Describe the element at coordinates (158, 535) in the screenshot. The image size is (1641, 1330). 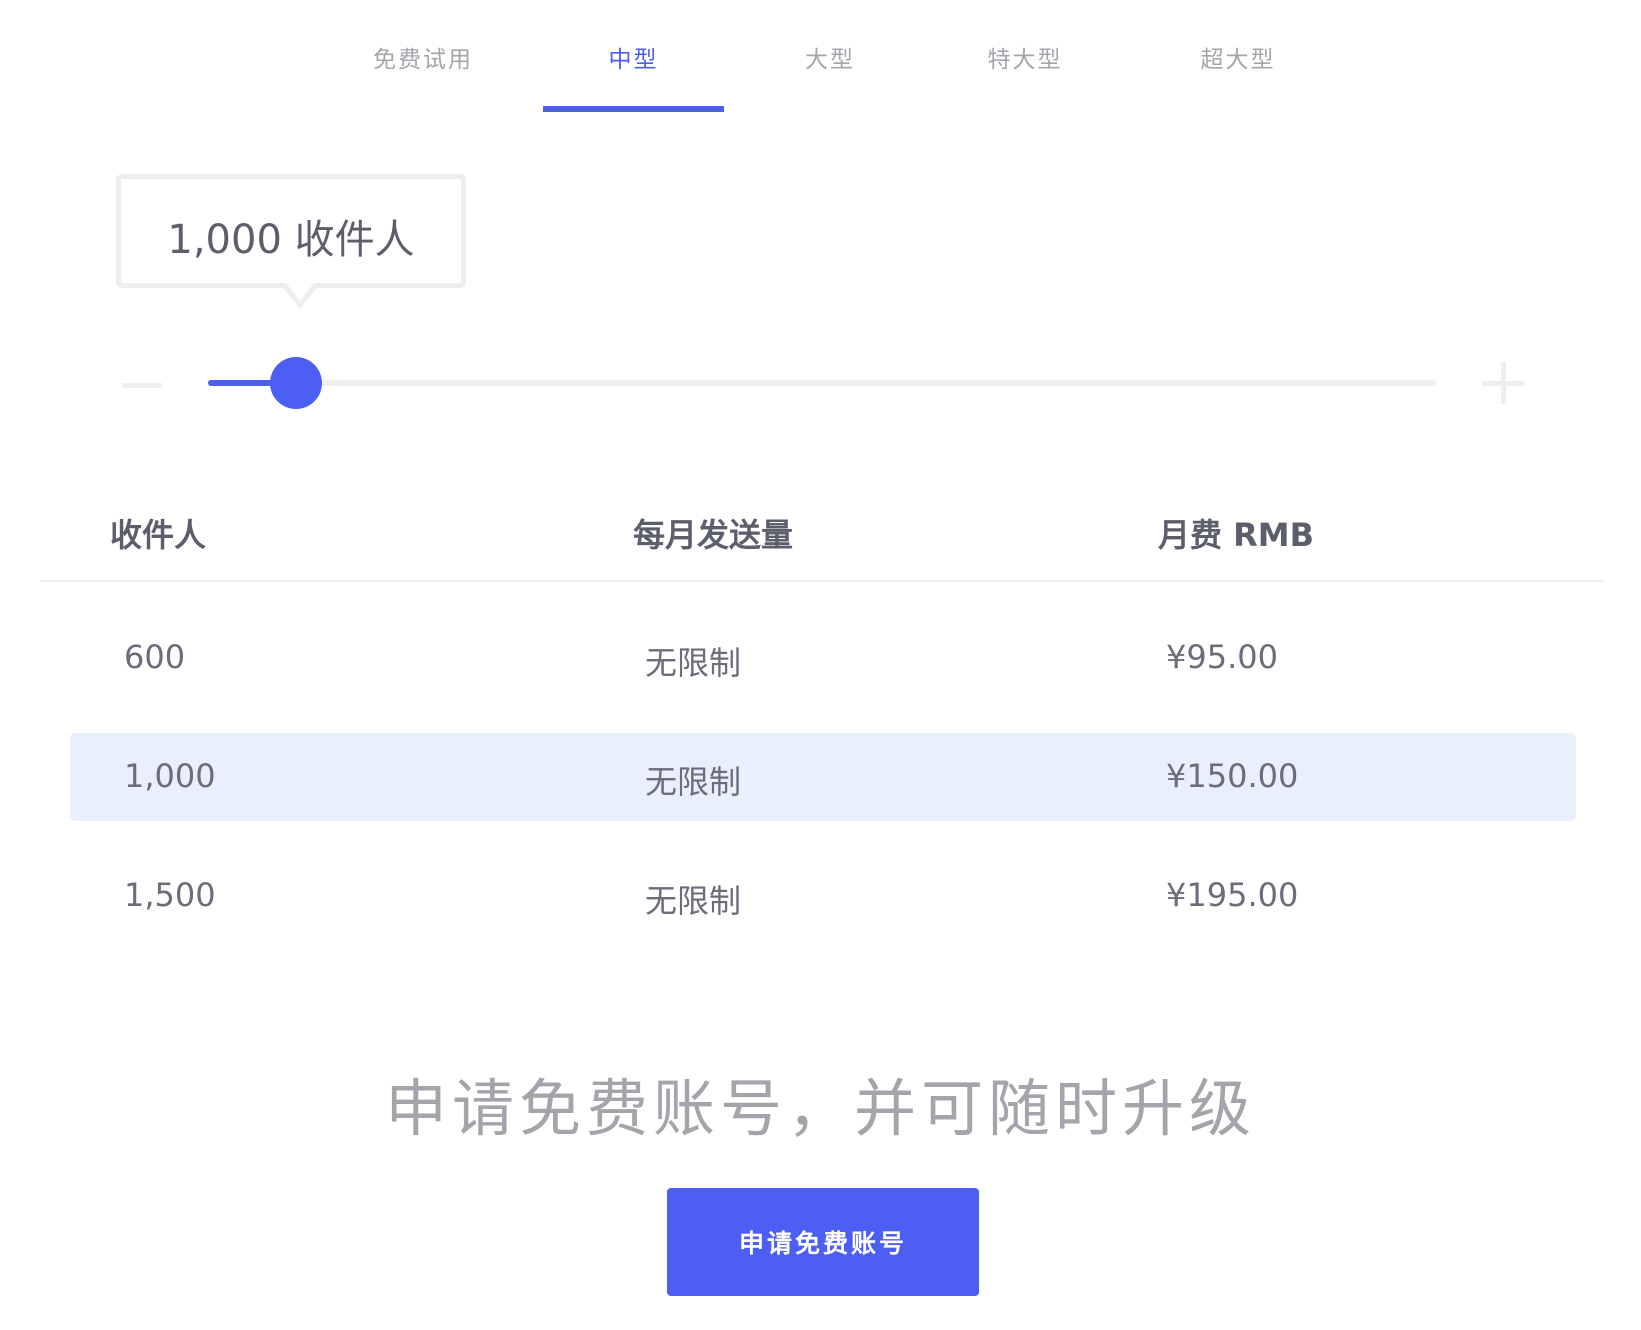
I see `header-recipients: 收件人` at that location.